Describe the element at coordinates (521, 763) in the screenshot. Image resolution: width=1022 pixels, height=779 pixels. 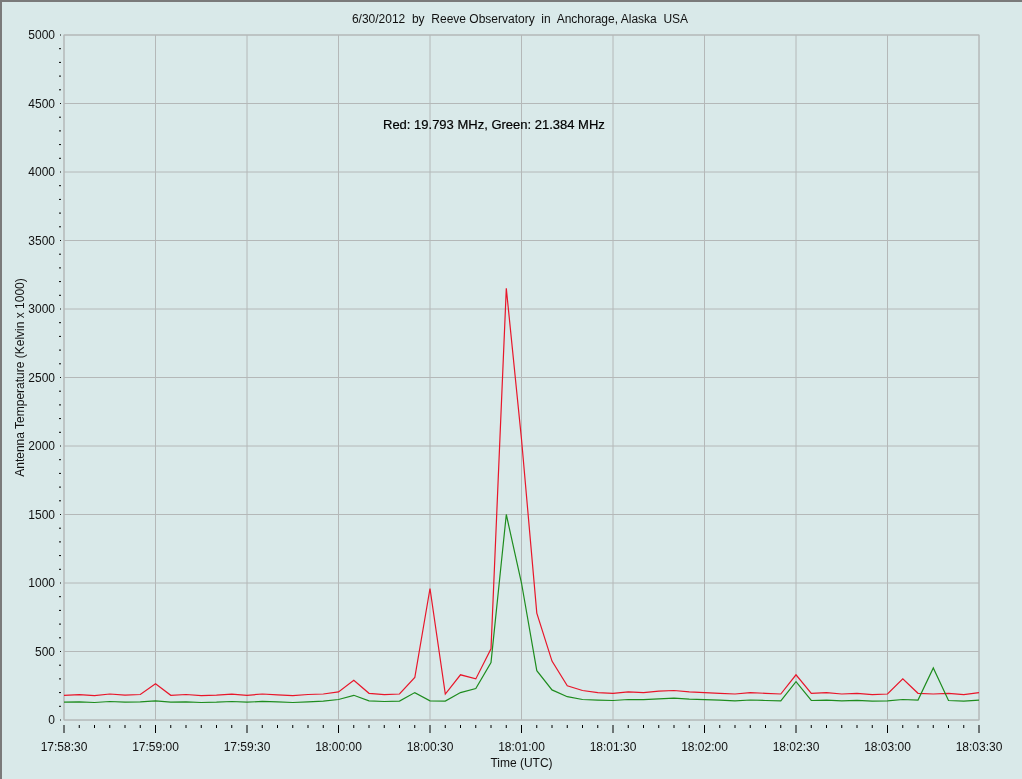
I see `x-axis-label: Time (UTC)` at that location.